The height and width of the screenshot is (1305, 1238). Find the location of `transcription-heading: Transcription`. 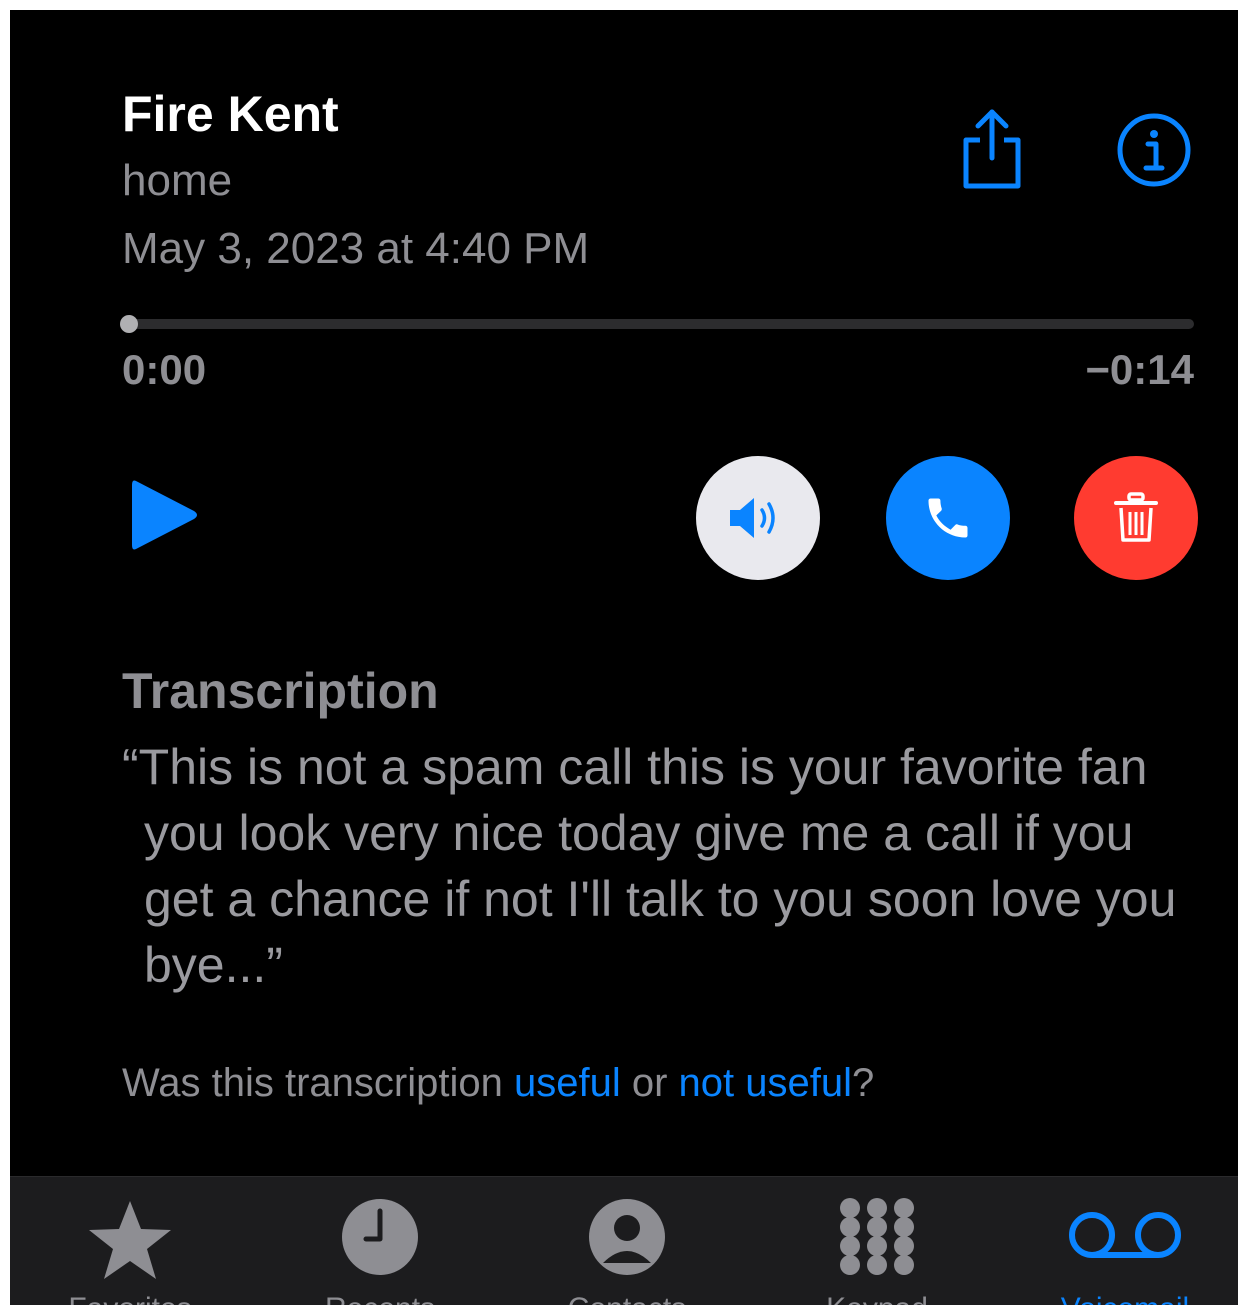

transcription-heading: Transcription is located at coordinates (280, 691).